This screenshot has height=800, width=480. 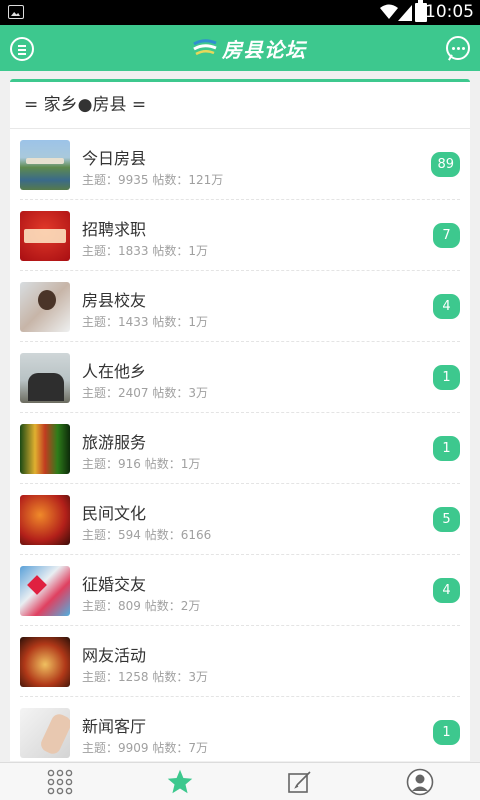 What do you see at coordinates (240, 12) in the screenshot?
I see `status-bar: 10:05` at bounding box center [240, 12].